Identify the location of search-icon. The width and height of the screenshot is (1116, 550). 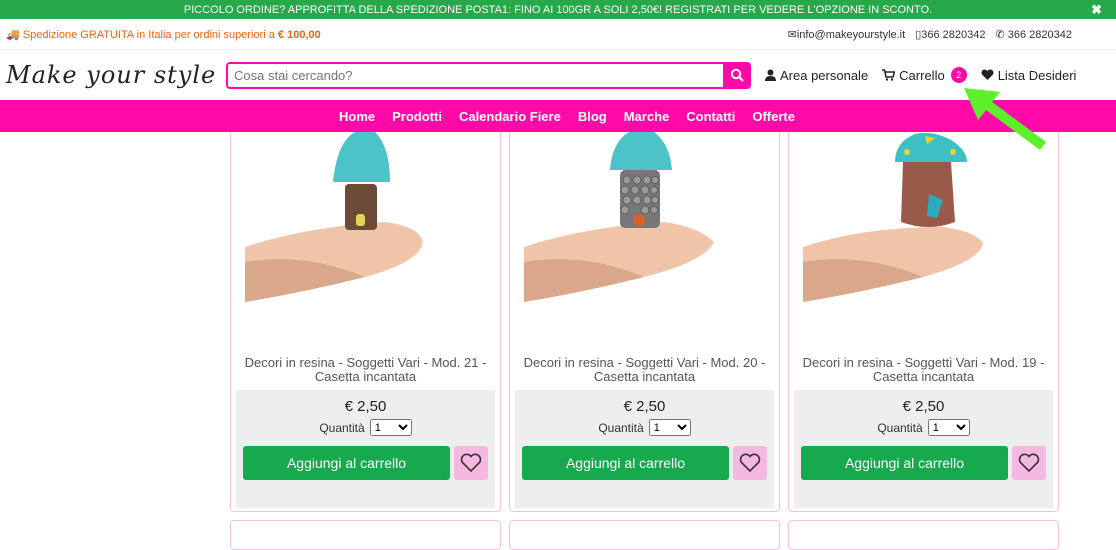
(737, 75).